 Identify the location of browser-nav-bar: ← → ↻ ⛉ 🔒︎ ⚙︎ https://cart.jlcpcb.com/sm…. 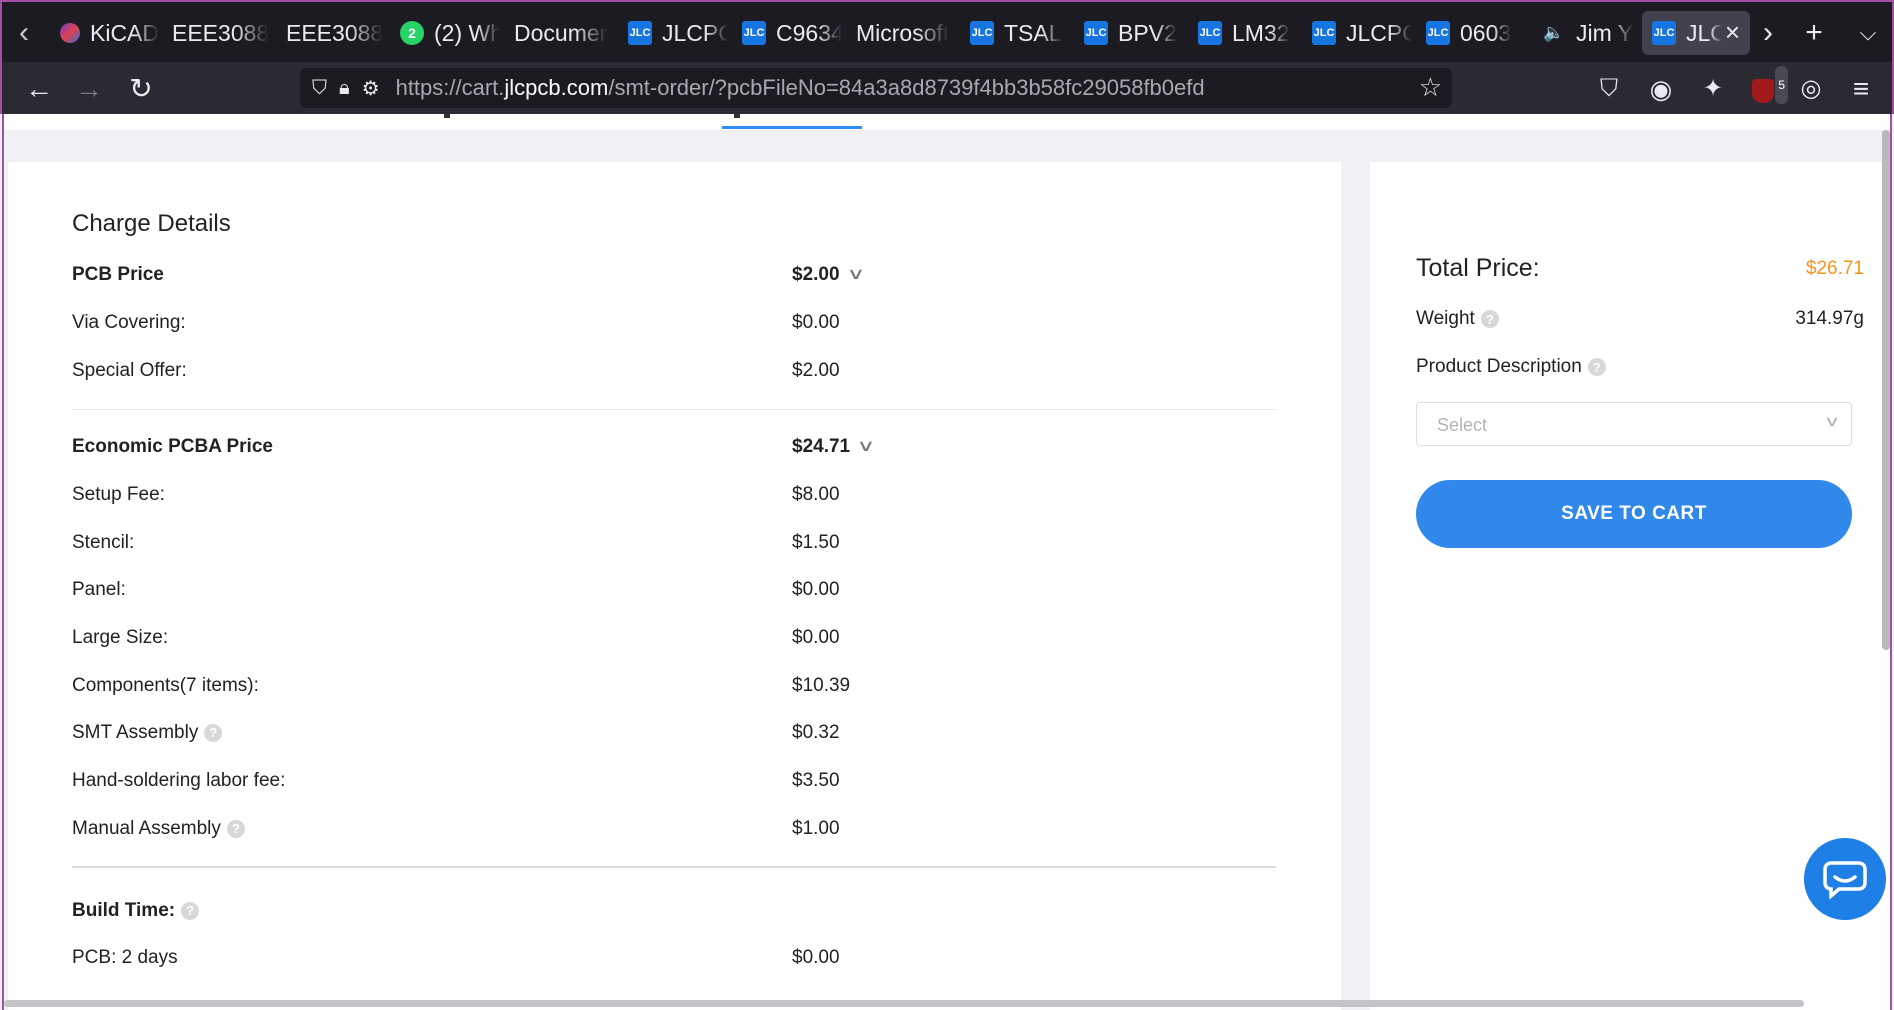
(947, 88).